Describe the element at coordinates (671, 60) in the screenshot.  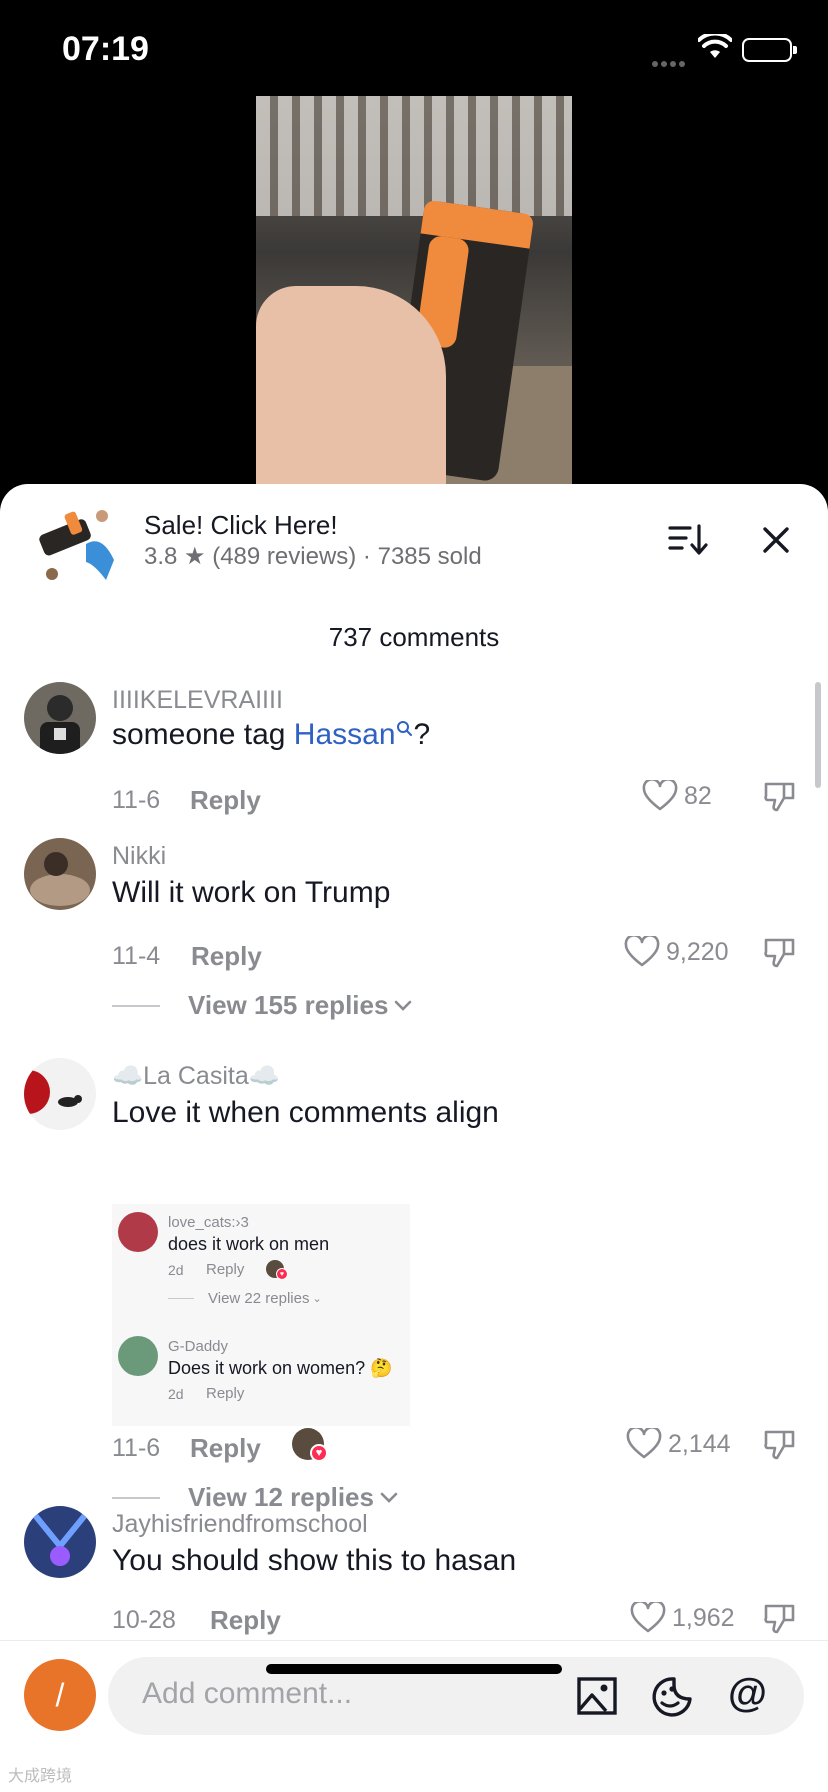
I see `signal-icon` at that location.